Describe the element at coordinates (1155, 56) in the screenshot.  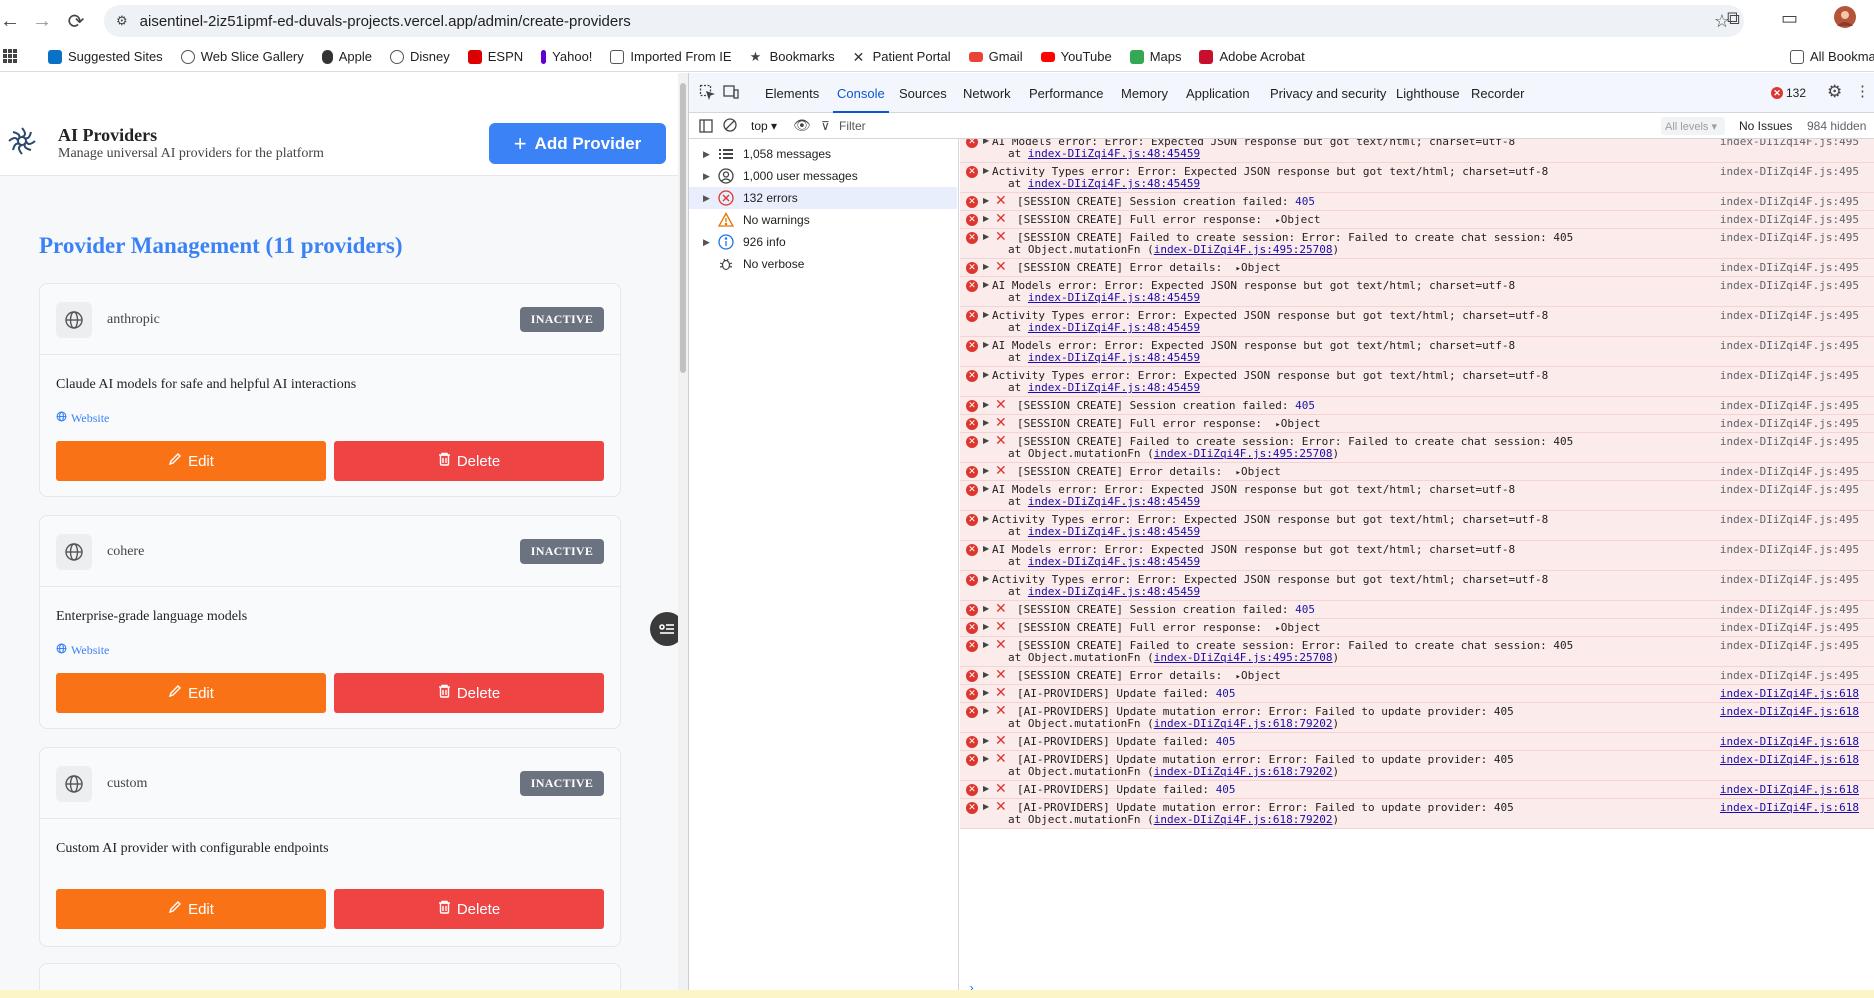
I see `bookmark-maps: Maps` at that location.